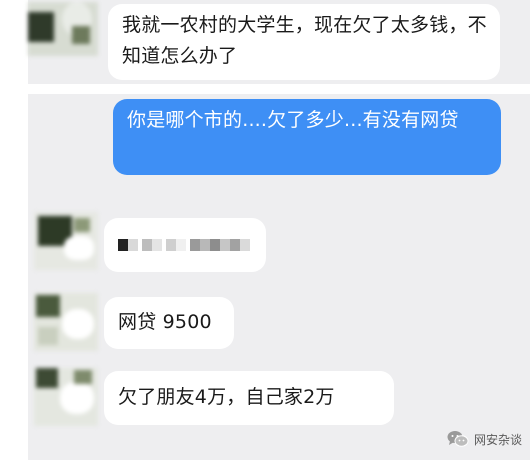  What do you see at coordinates (497, 439) in the screenshot?
I see `watermark-label: 网安杂谈` at bounding box center [497, 439].